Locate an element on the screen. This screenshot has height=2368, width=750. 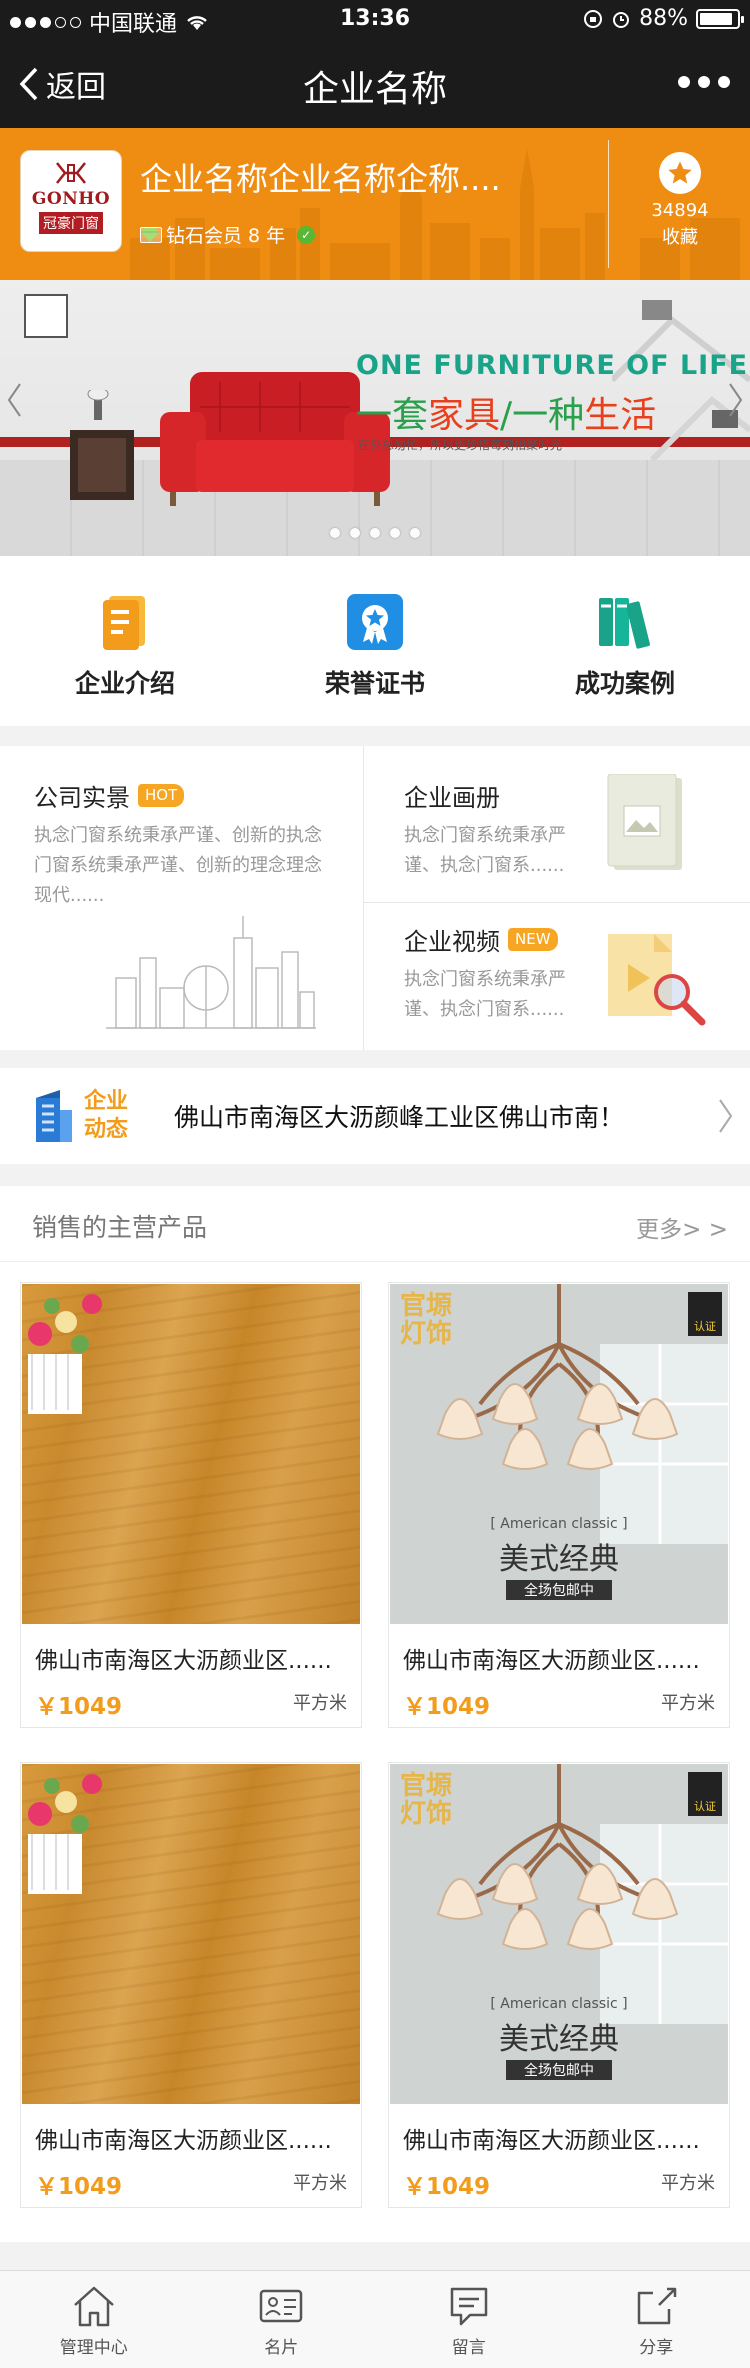
membership-info: 钻石会员 8 年 ✓ is located at coordinates (228, 234).